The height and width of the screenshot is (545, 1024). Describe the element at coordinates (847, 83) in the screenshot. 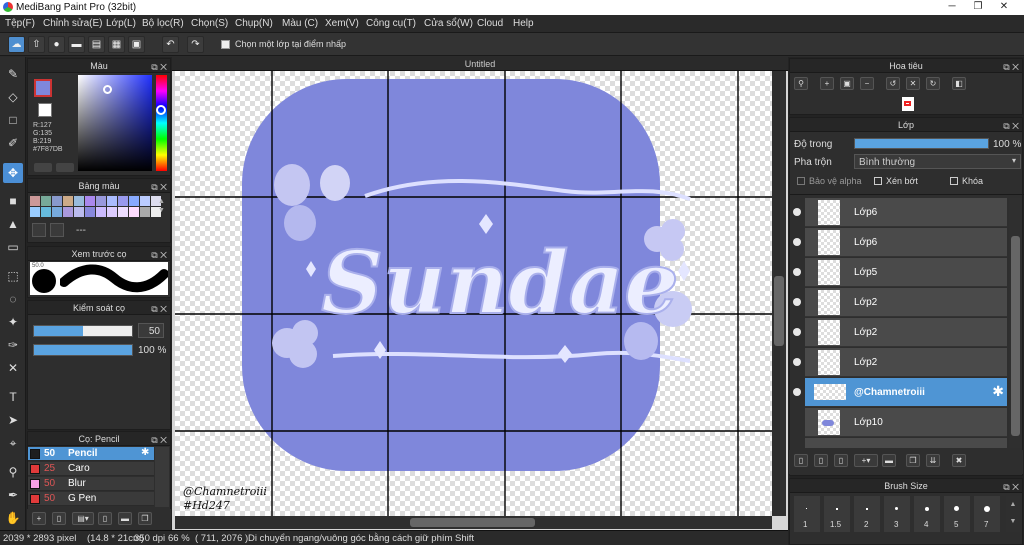

I see `fit-icon: ▣` at that location.